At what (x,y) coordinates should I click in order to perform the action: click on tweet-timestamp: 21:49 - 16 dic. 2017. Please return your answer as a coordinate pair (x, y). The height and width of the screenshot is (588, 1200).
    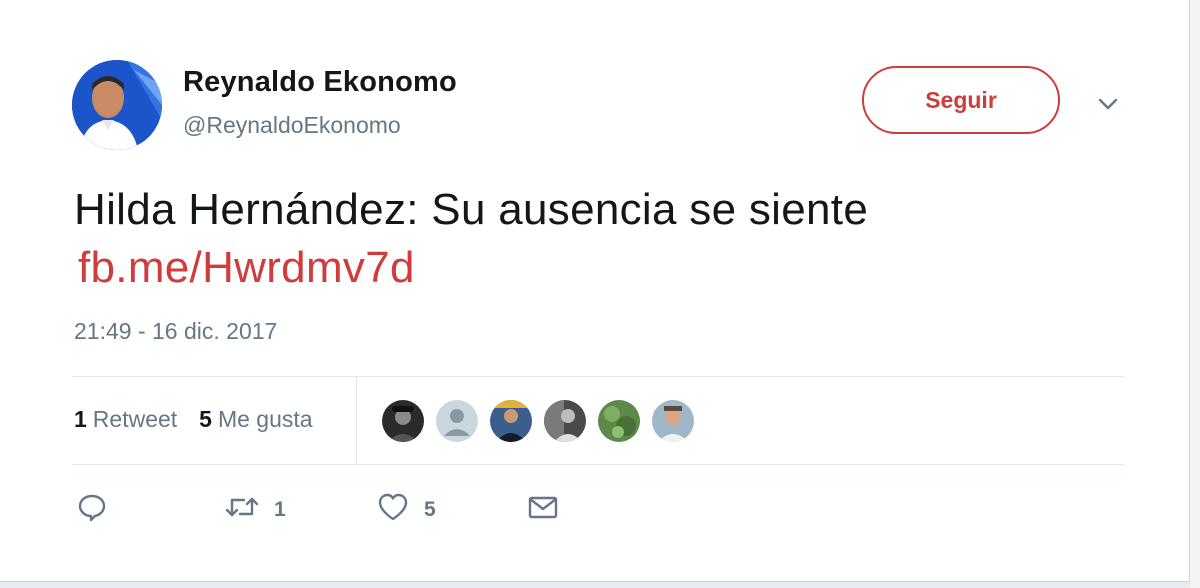
    Looking at the image, I should click on (175, 331).